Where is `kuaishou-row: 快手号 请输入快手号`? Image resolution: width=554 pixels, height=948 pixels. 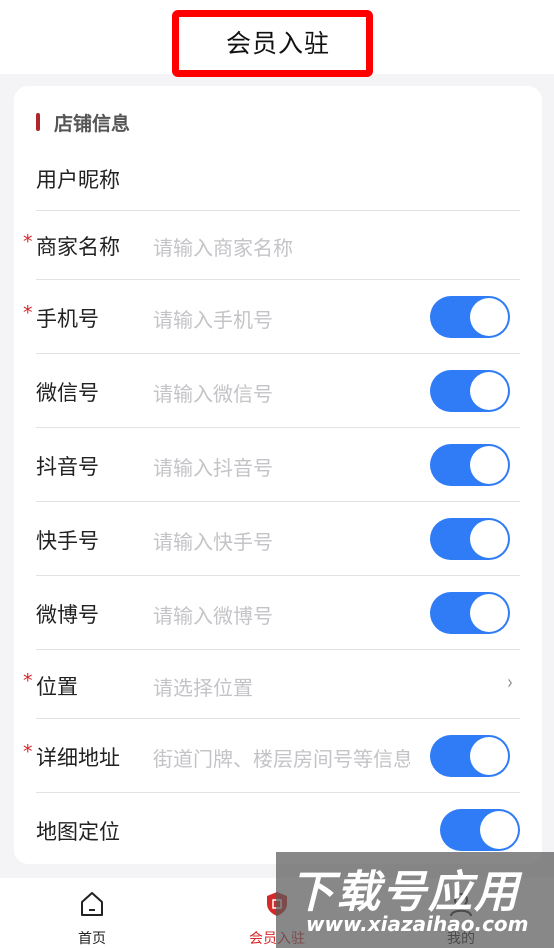 kuaishou-row: 快手号 请输入快手号 is located at coordinates (278, 539).